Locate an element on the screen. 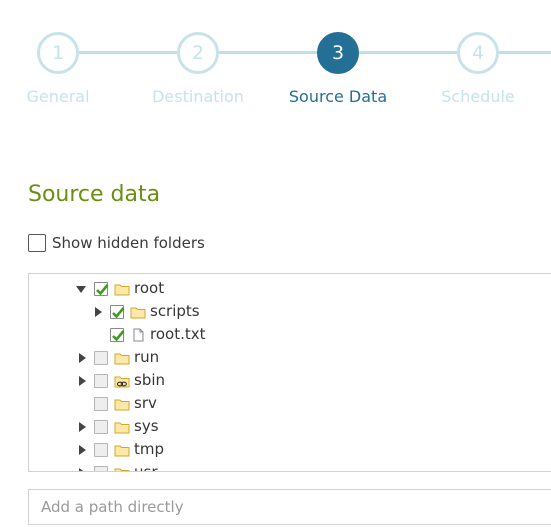  step-2-circle: 2 is located at coordinates (198, 53).